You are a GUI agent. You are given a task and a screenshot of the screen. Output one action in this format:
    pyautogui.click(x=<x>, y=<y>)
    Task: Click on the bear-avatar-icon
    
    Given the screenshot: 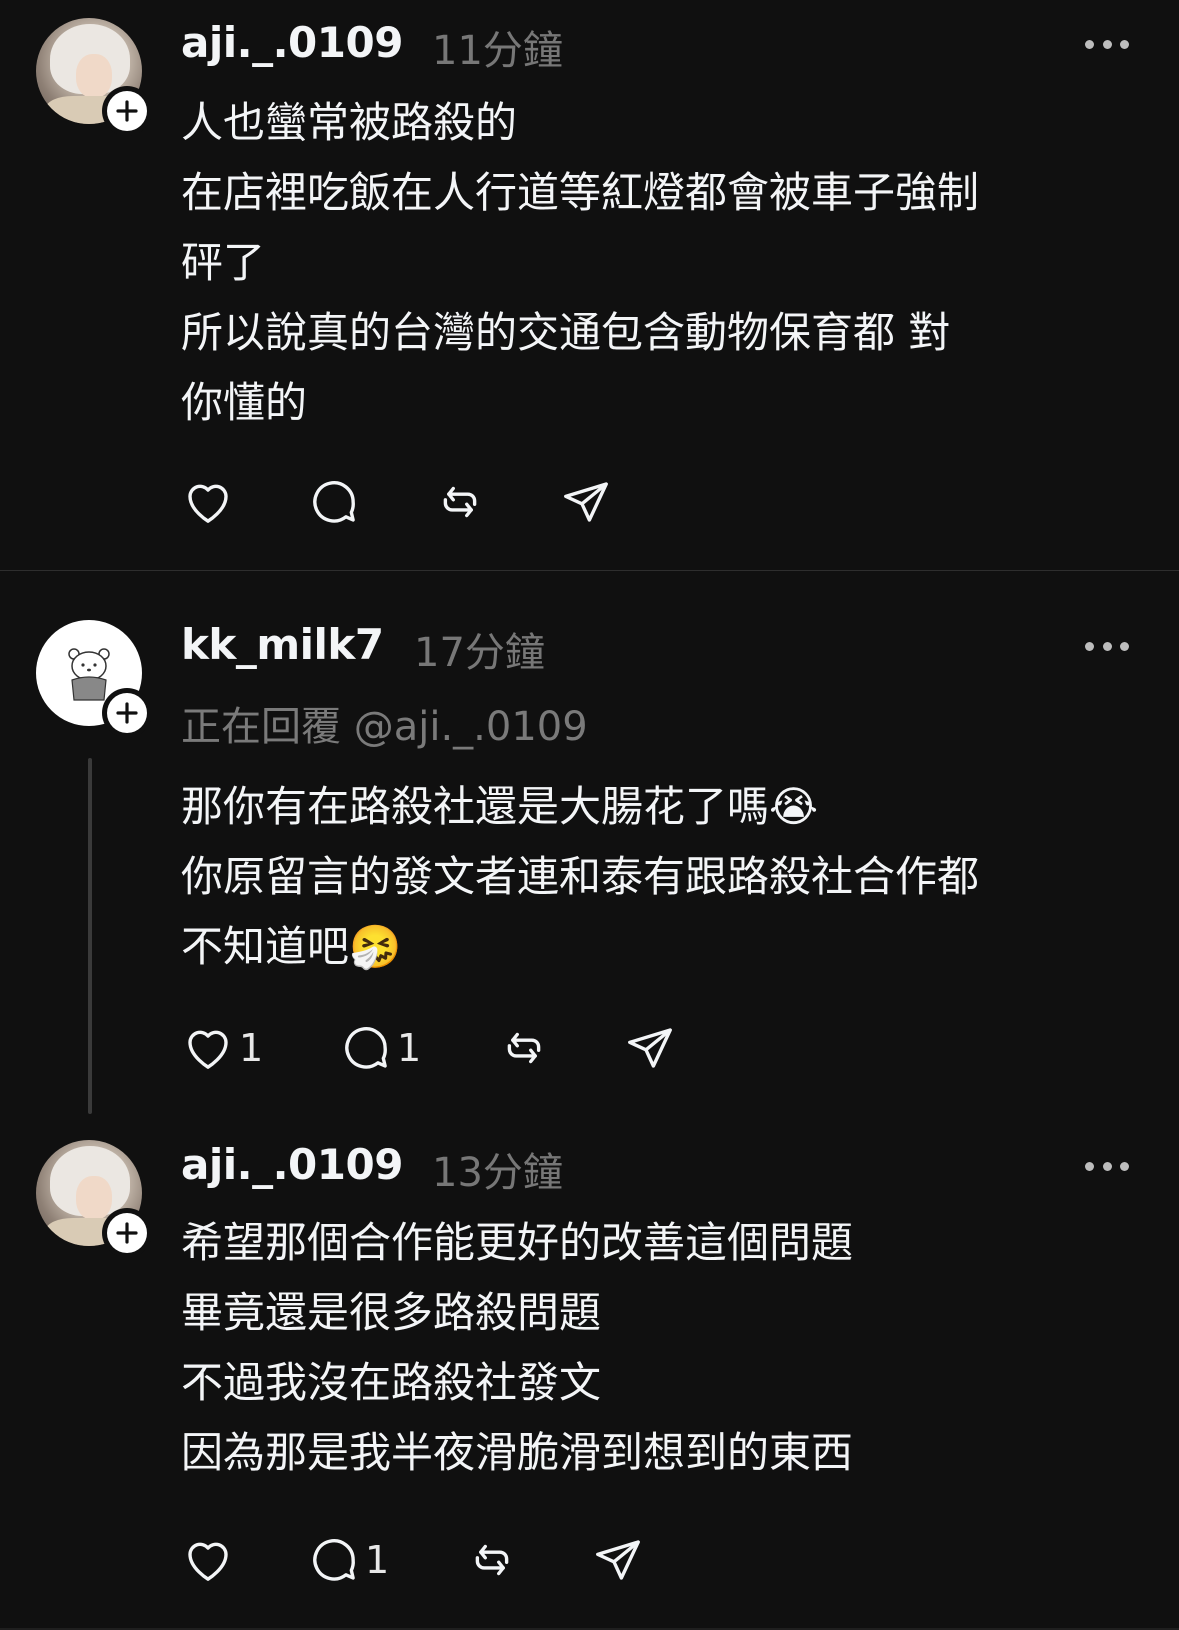 What is the action you would take?
    pyautogui.click(x=89, y=674)
    